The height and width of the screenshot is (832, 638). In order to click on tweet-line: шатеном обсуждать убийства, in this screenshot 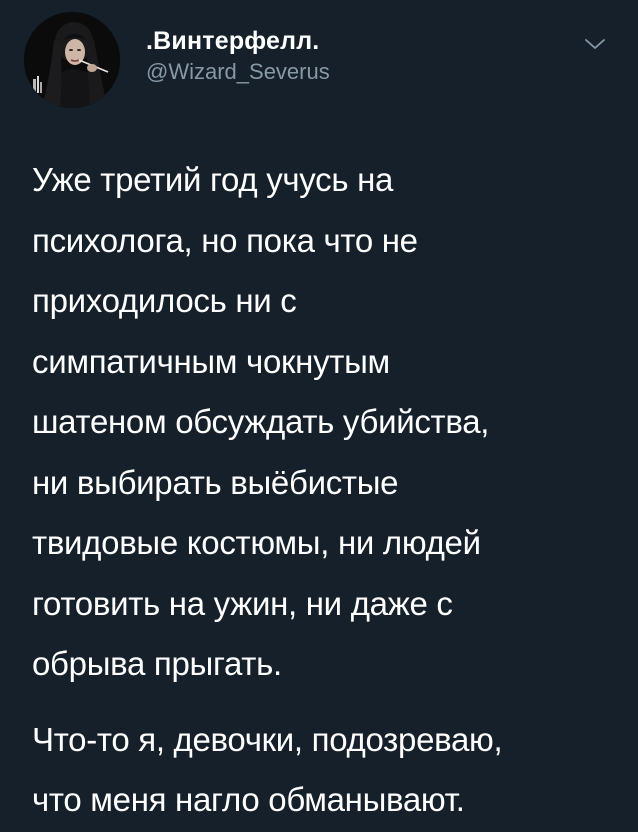, I will do `click(261, 421)`.